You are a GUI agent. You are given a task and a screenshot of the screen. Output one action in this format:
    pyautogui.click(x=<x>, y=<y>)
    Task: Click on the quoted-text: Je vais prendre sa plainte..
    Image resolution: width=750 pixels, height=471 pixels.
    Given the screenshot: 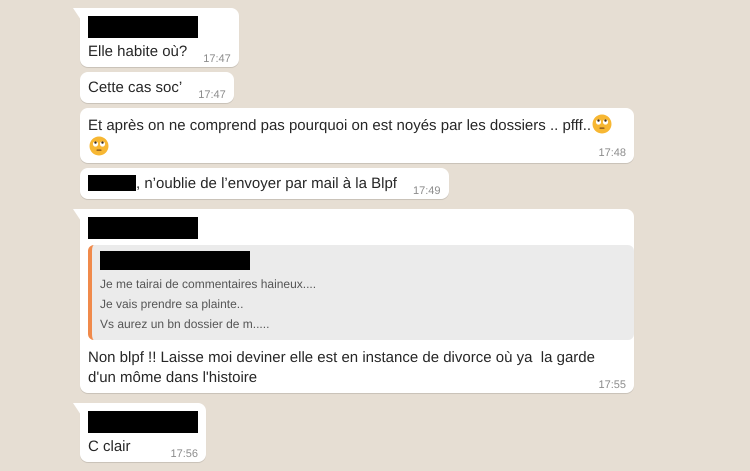 What is the action you would take?
    pyautogui.click(x=172, y=304)
    